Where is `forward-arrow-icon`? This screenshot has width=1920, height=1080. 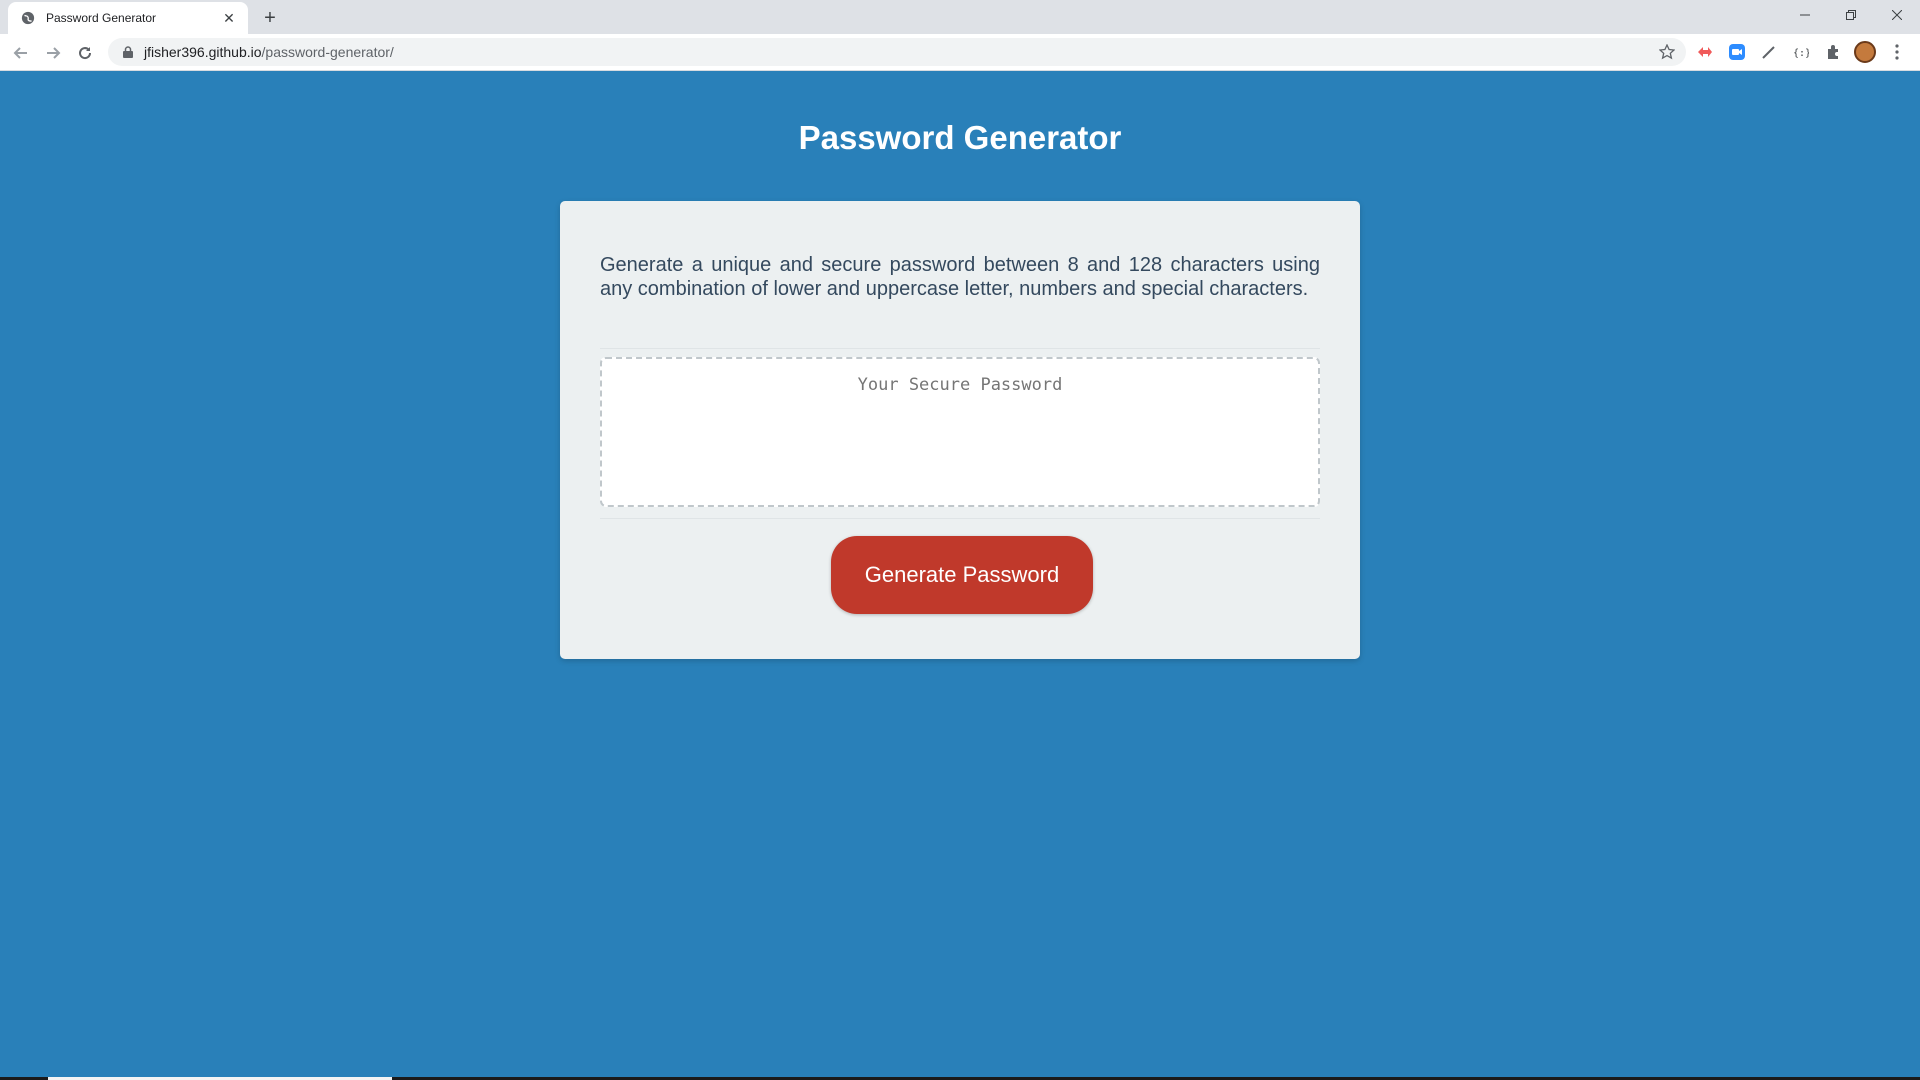
forward-arrow-icon is located at coordinates (53, 53).